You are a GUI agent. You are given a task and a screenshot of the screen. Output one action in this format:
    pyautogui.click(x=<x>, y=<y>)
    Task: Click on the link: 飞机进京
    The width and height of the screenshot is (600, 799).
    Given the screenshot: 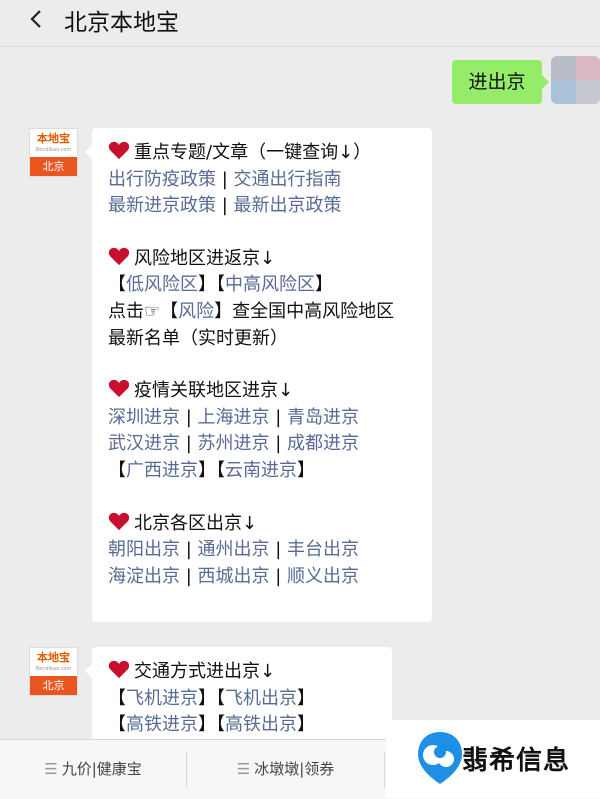 What is the action you would take?
    pyautogui.click(x=162, y=698)
    